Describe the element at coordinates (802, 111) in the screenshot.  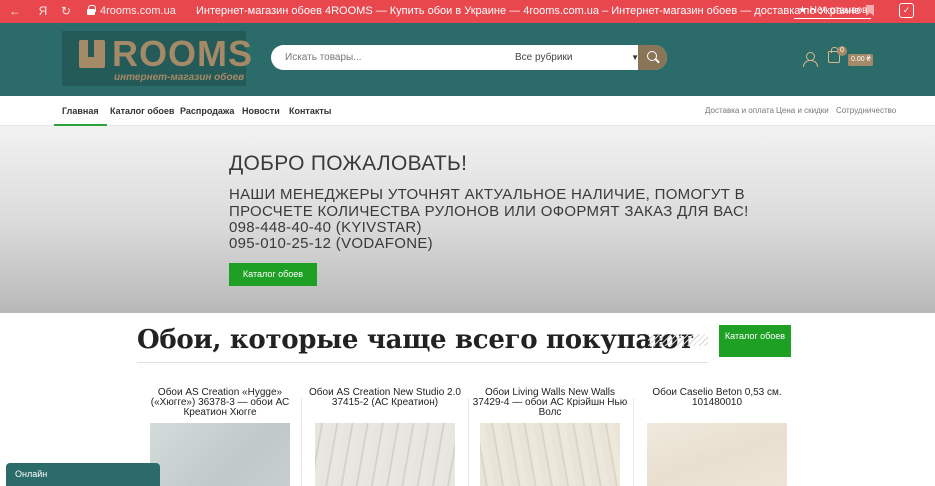
I see `nav-item-prices: Цена и скидки` at that location.